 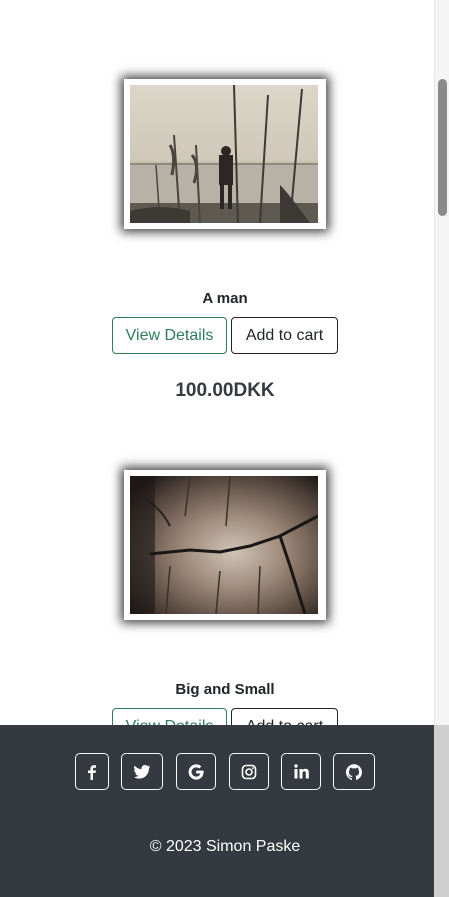 I want to click on linkedin-link, so click(x=301, y=771).